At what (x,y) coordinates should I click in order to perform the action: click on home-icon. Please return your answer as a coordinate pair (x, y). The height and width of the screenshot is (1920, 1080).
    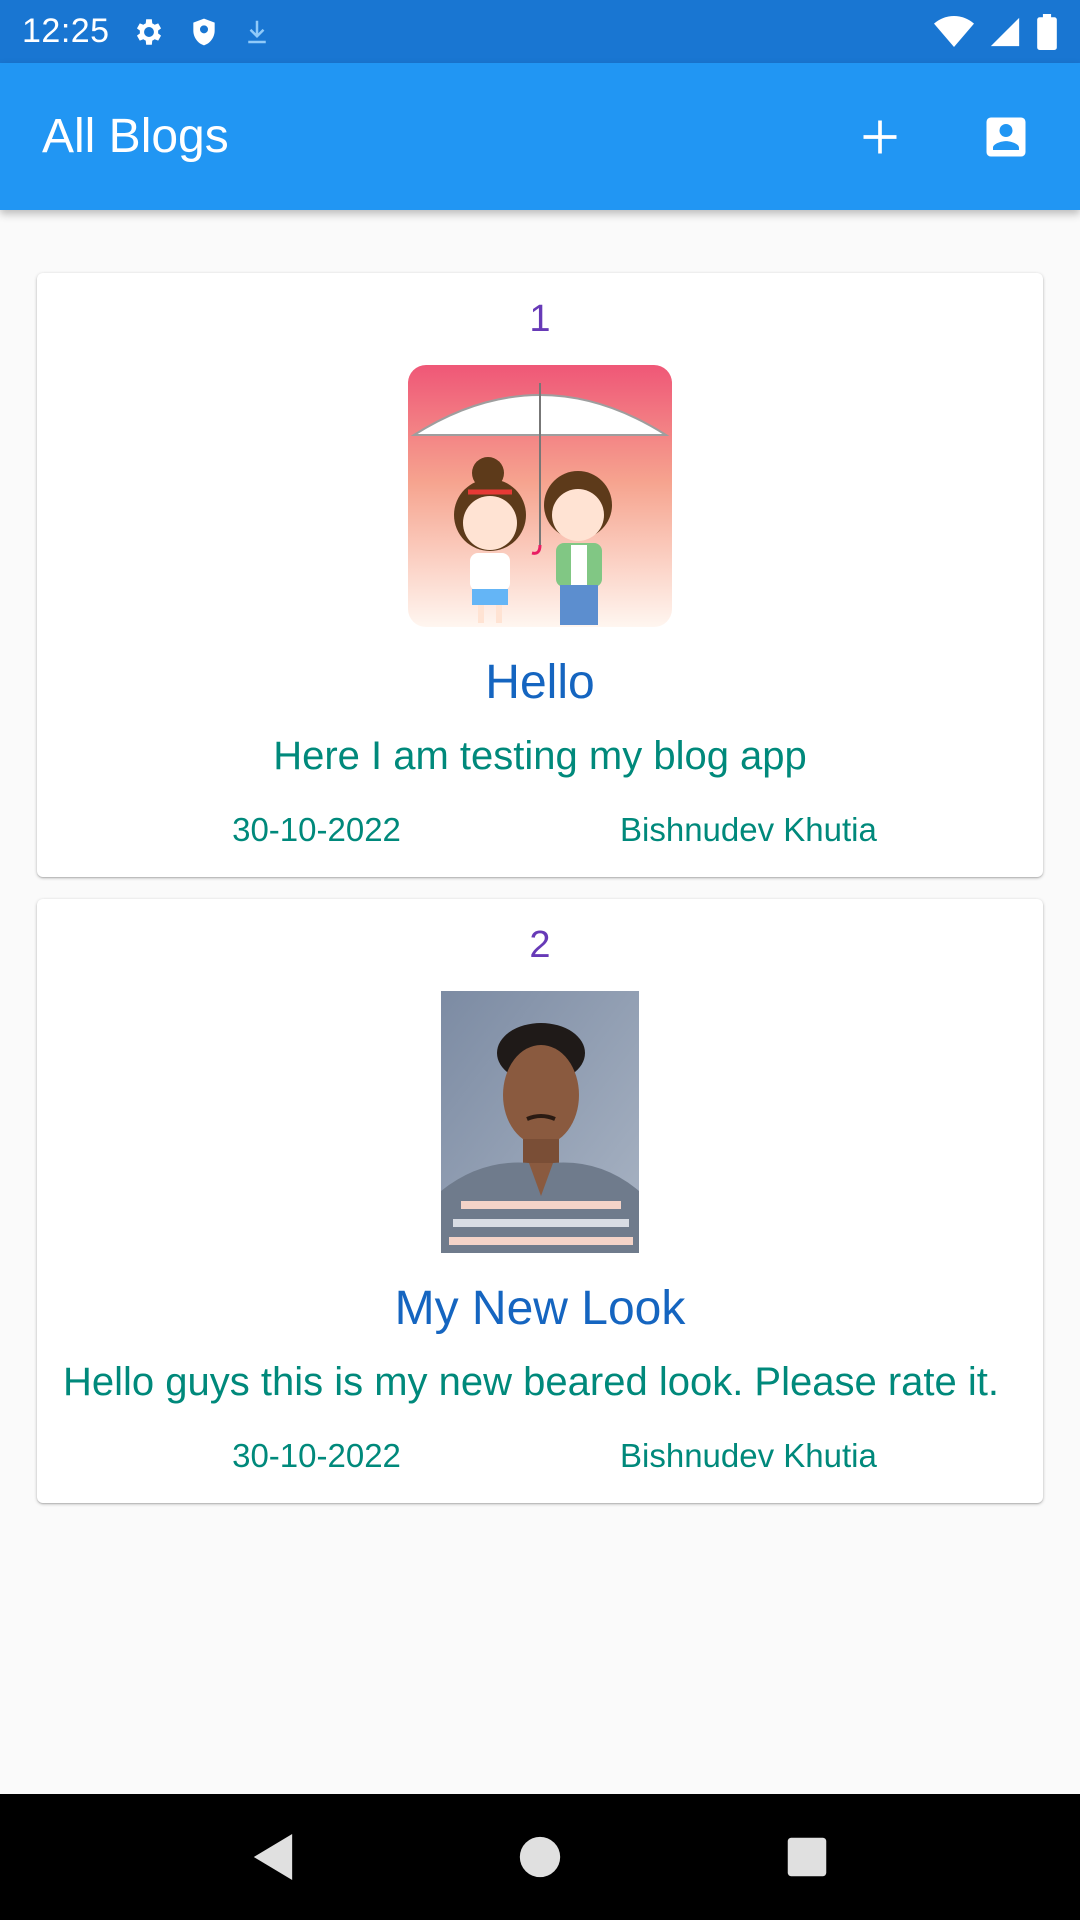
    Looking at the image, I should click on (540, 1857).